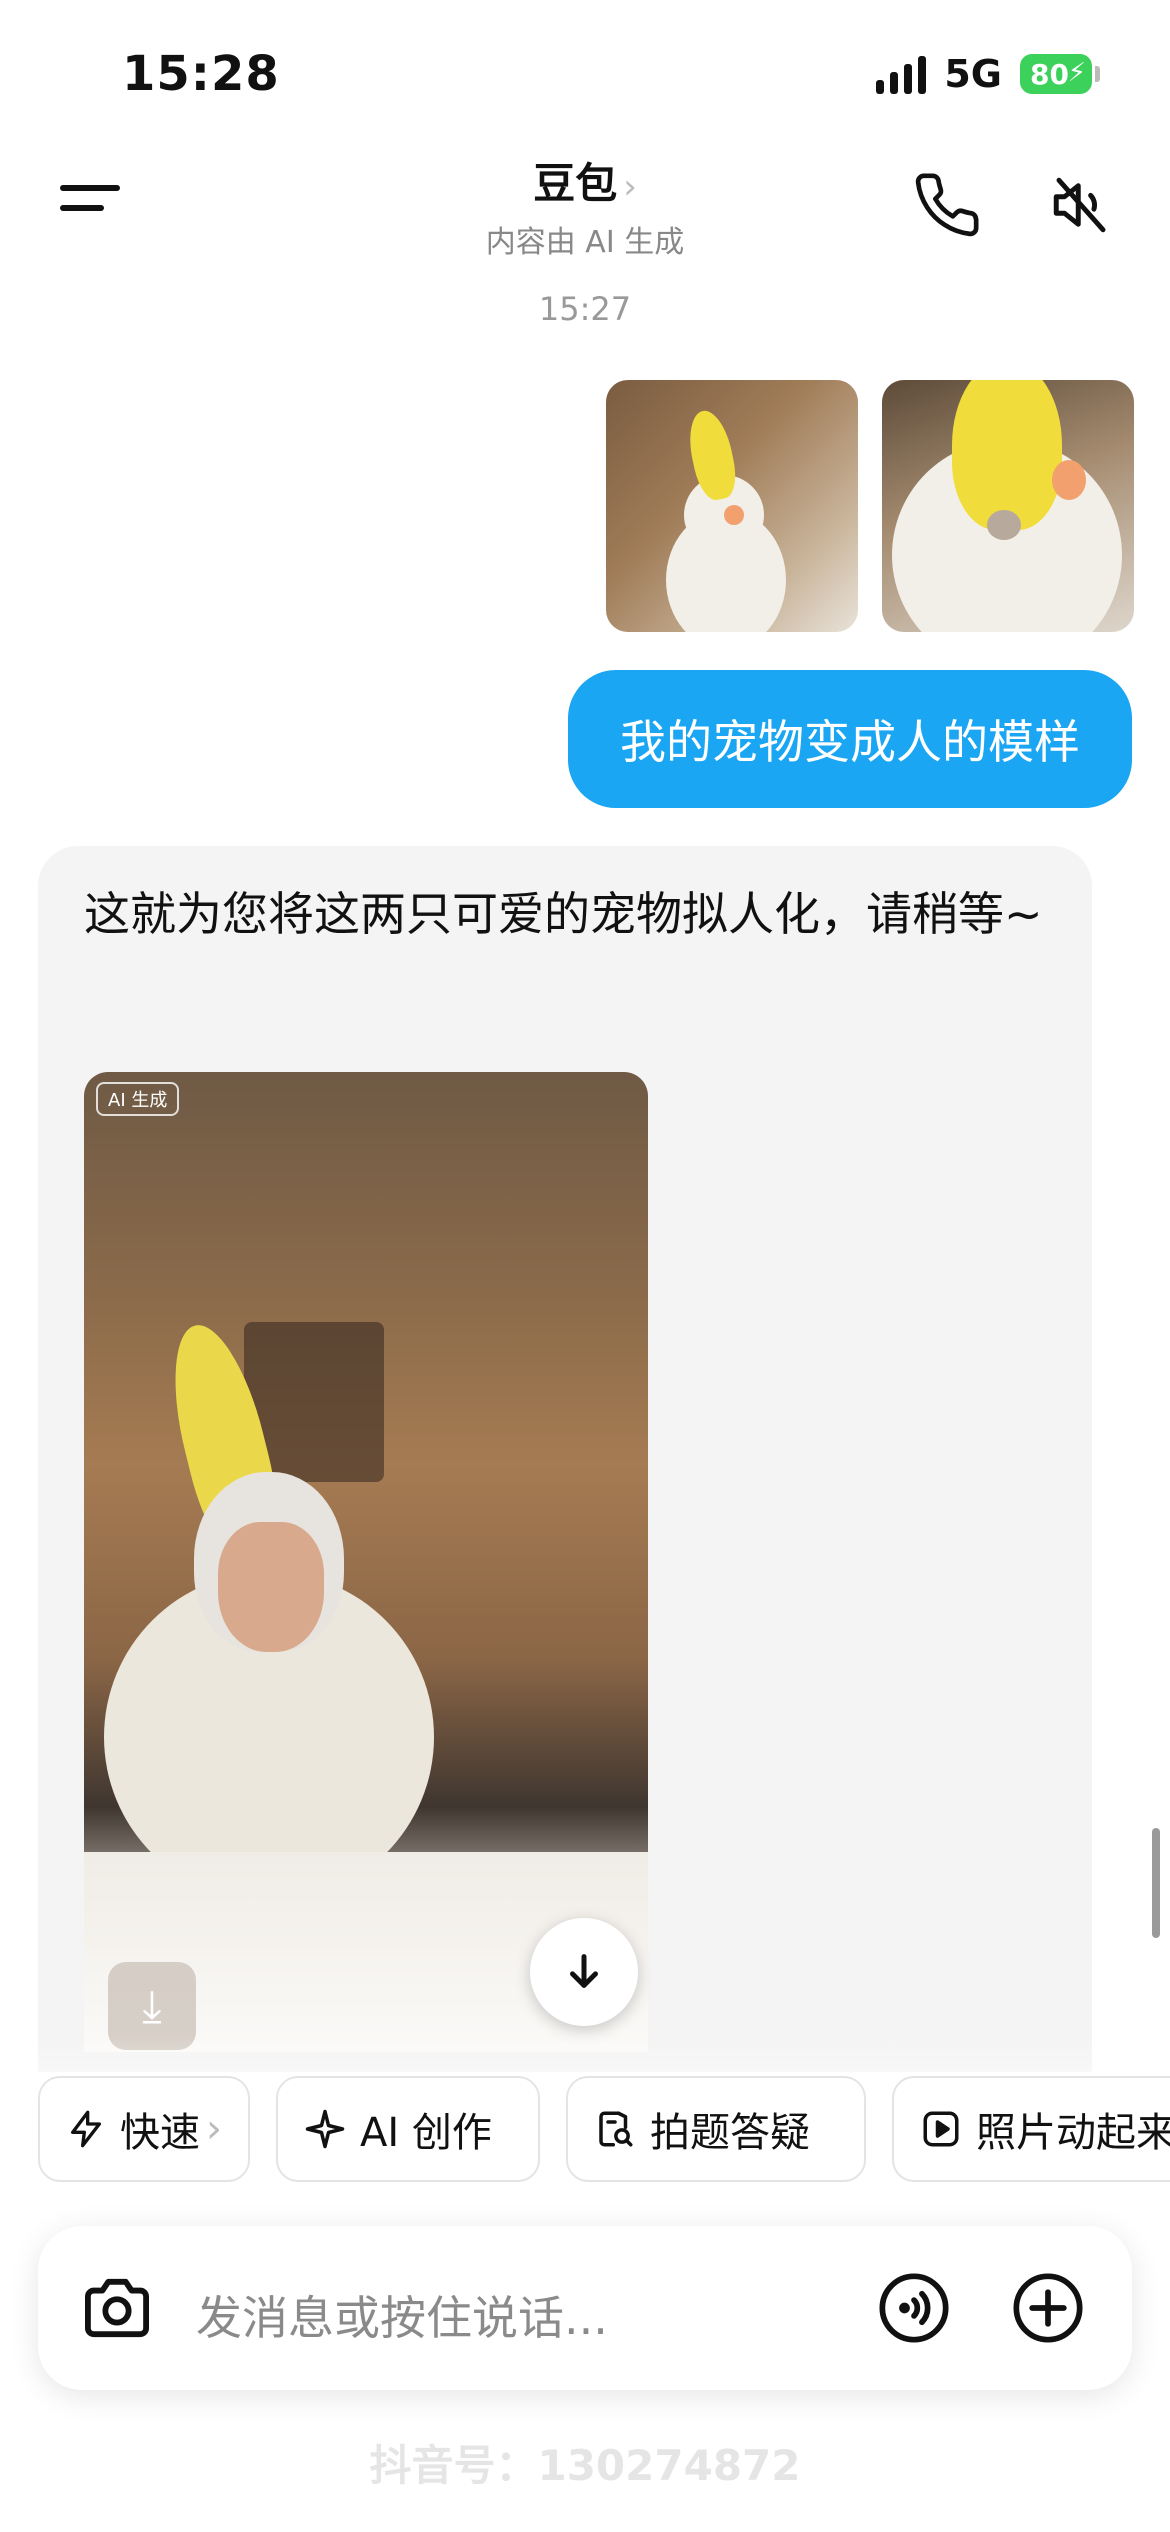  Describe the element at coordinates (850, 742) in the screenshot. I see `user-message-text: 我的宠物变成人的模样` at that location.